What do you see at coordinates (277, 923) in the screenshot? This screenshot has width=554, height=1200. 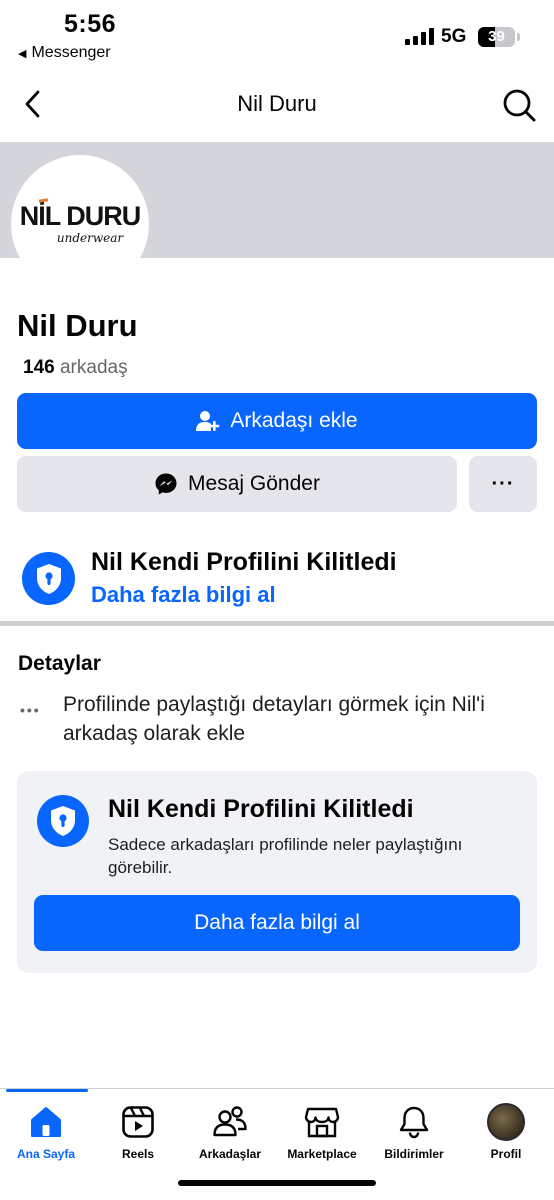 I see `learn-more-button: Daha fazla bilgi al` at bounding box center [277, 923].